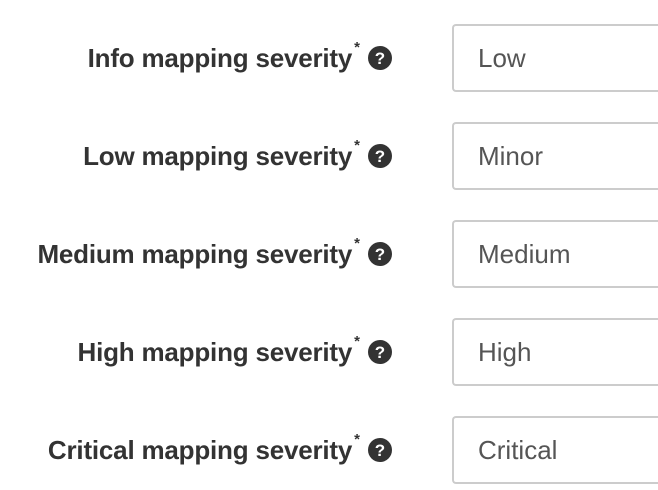 The width and height of the screenshot is (658, 490). I want to click on medium-severity-row: Medium mapping severity * ?, so click(329, 254).